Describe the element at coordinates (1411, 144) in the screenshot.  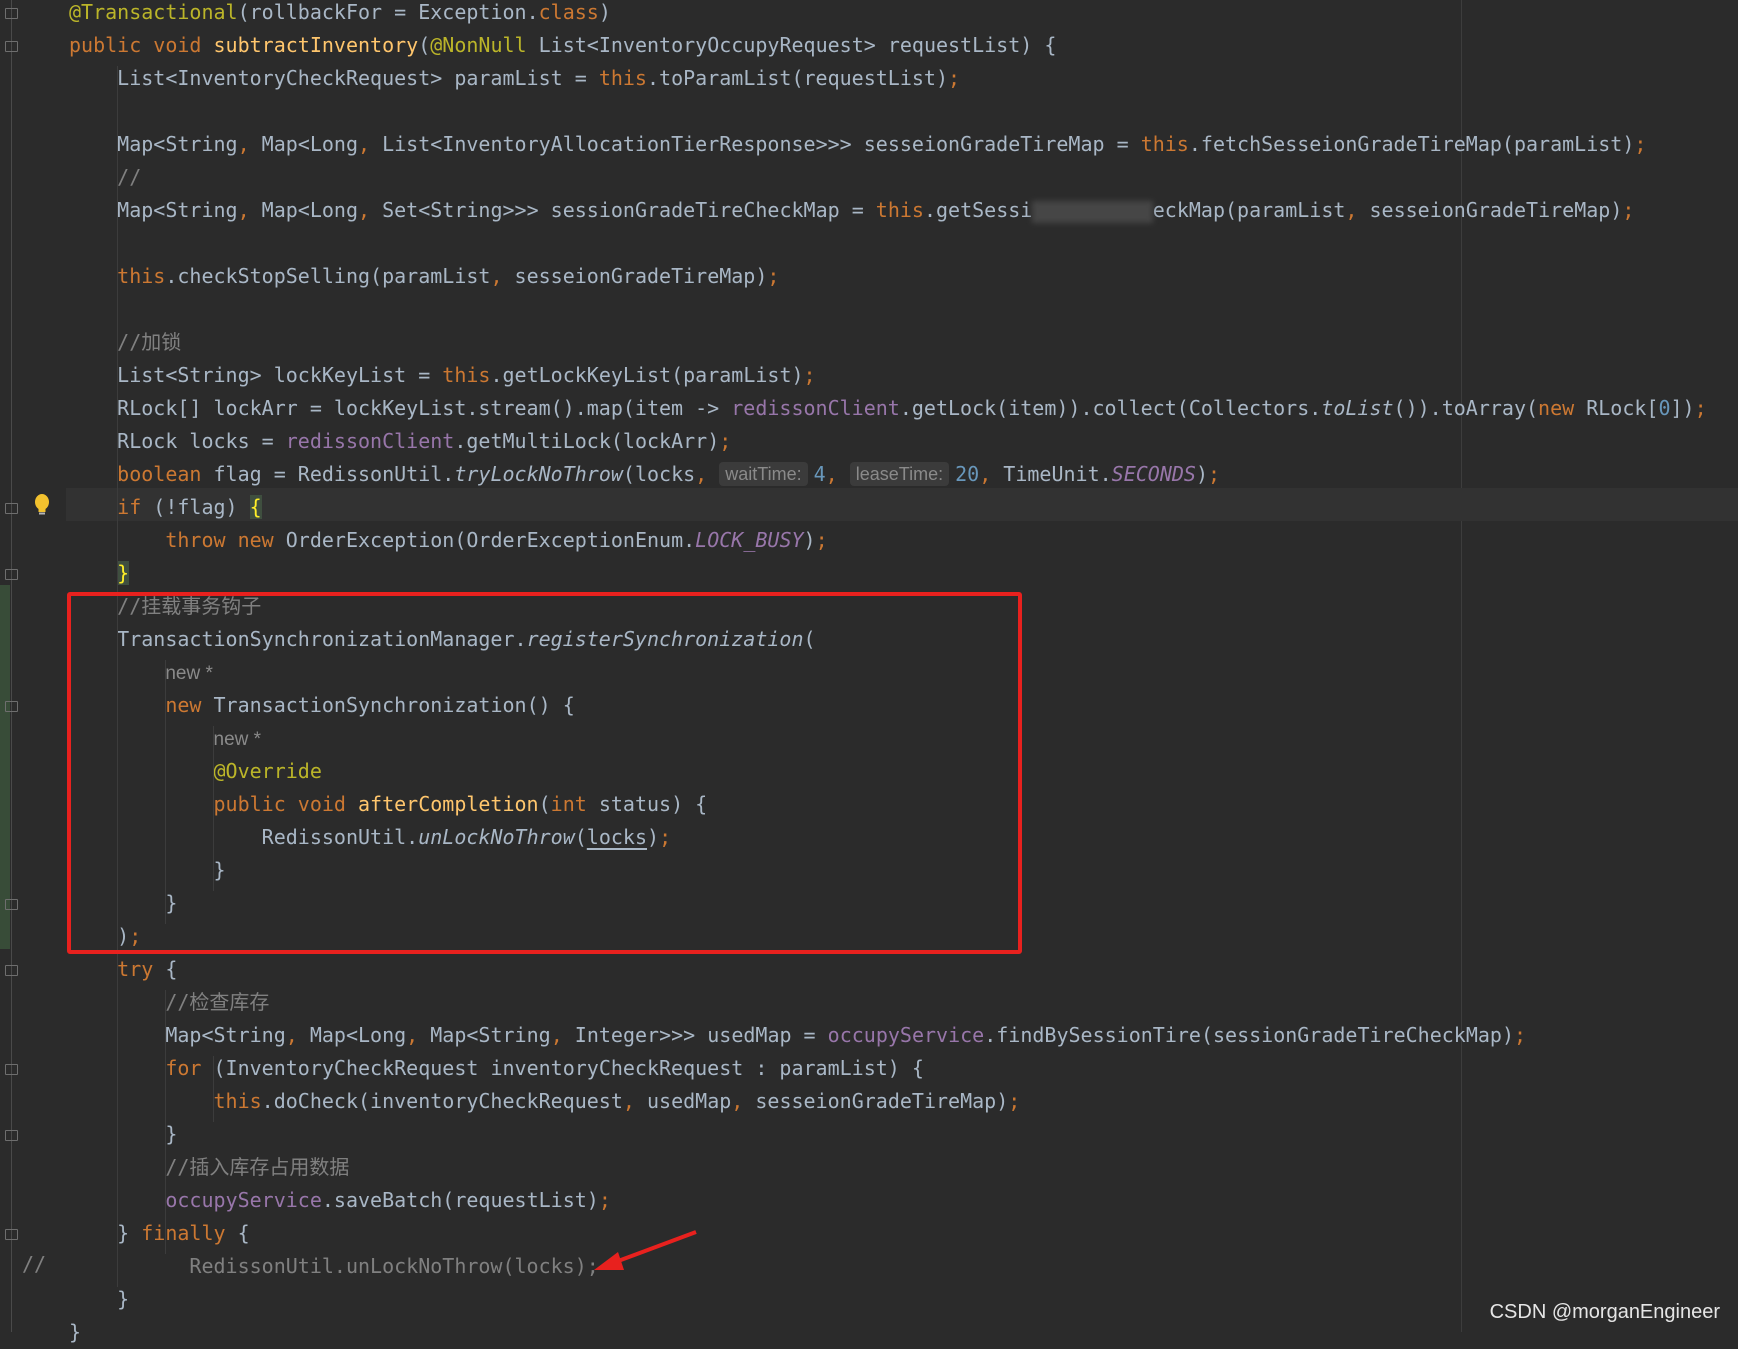
I see `code-token: .fetchSesseionGradeTireMap(paramList)` at that location.